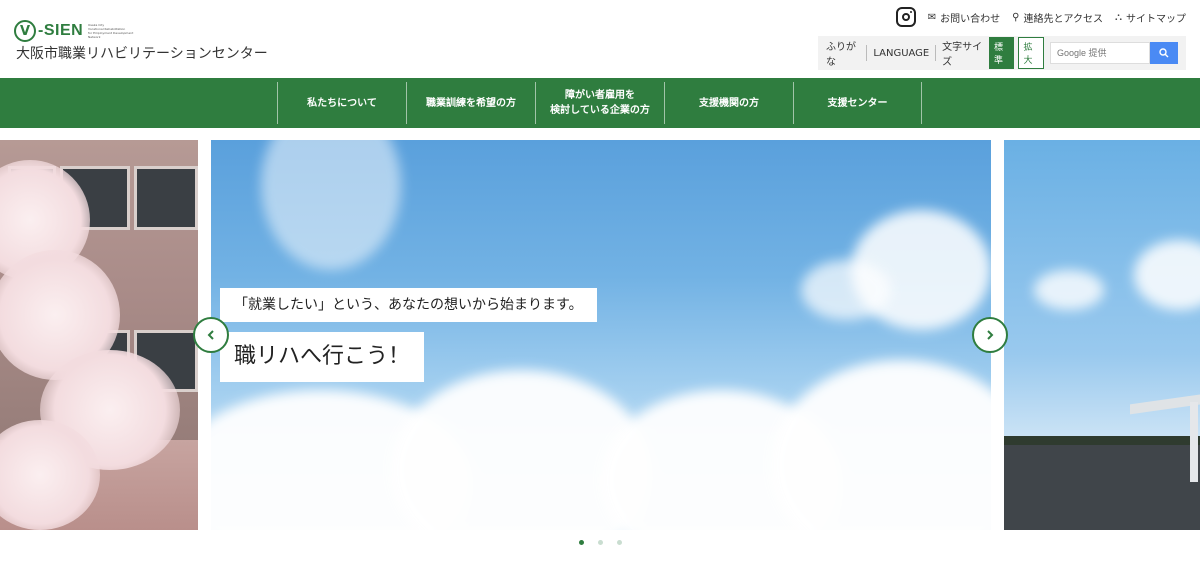 The image size is (1200, 574). I want to click on nav-item-label: 私たちについて, so click(342, 103).